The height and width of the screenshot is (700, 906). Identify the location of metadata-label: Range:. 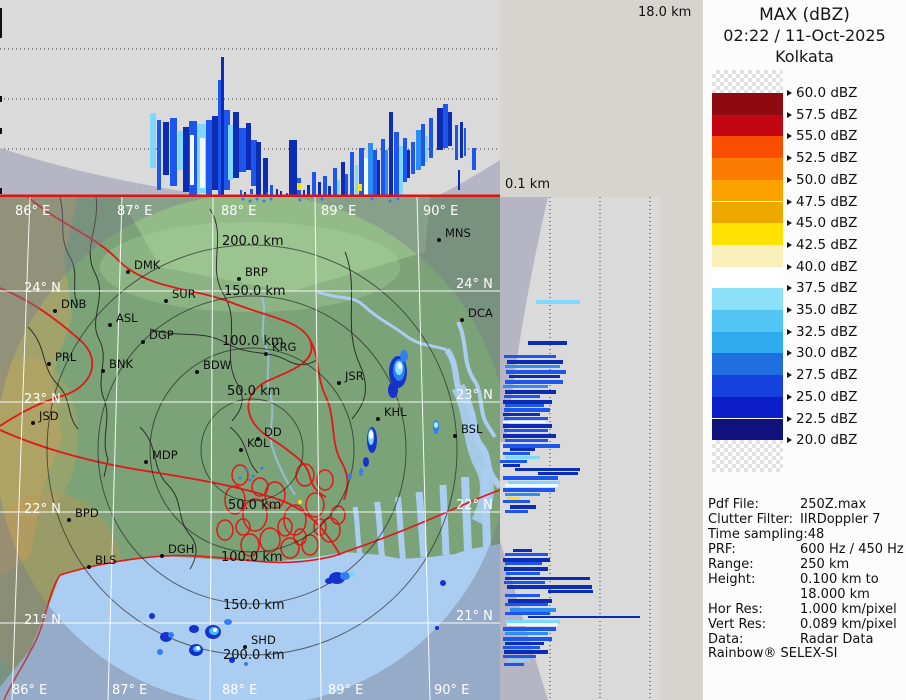
(731, 564).